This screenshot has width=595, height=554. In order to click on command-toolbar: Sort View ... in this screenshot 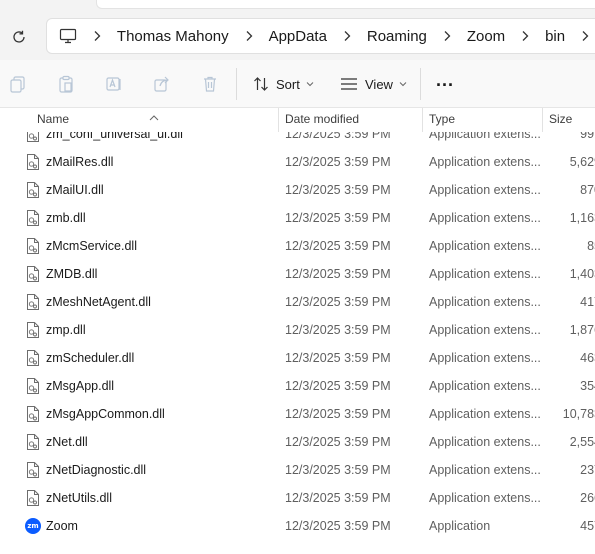, I will do `click(297, 84)`.